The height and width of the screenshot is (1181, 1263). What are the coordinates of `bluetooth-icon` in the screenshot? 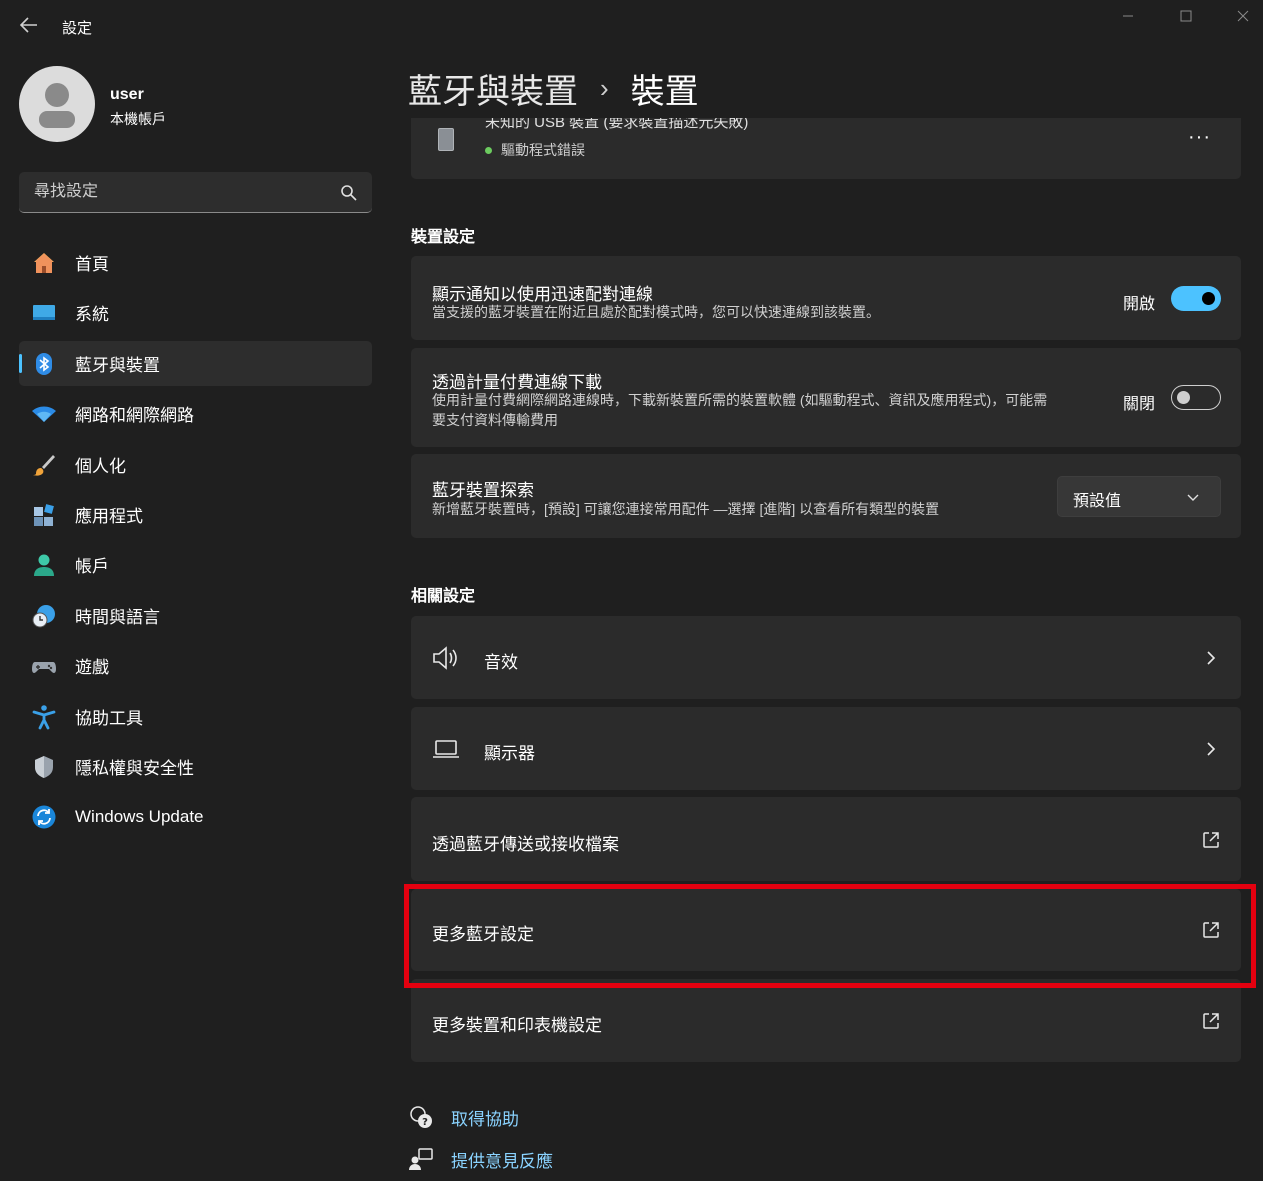 It's located at (44, 364).